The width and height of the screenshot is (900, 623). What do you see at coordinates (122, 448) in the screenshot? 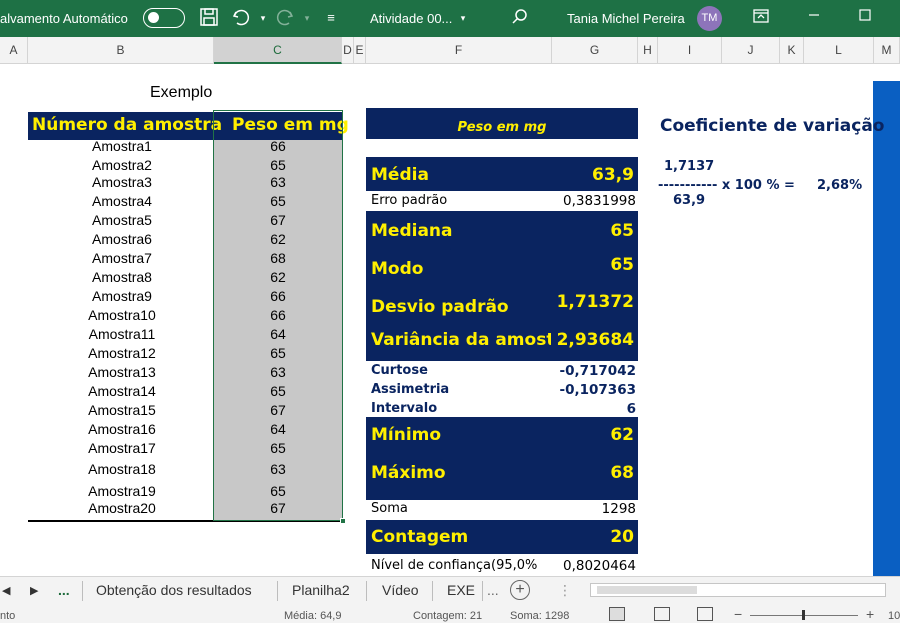
I see `amostra-cell: Amostra17` at bounding box center [122, 448].